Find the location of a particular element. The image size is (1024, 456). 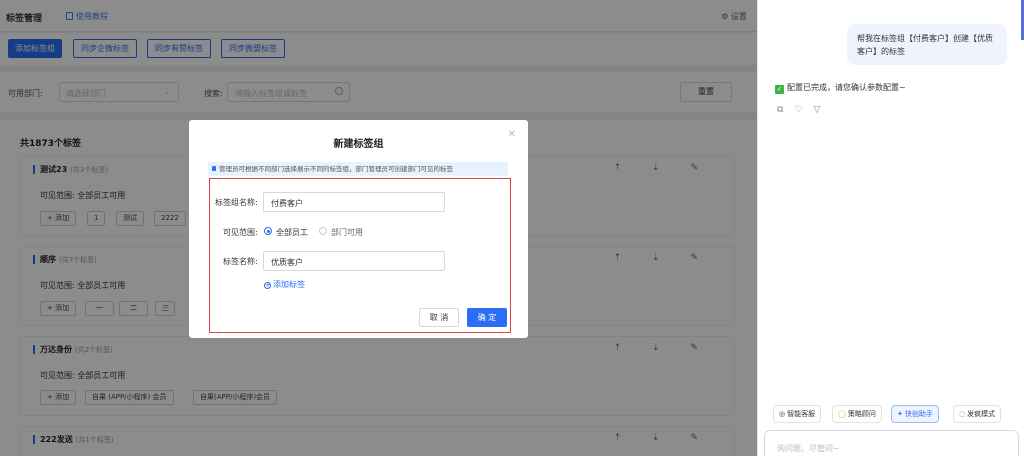

plus-circle-icon: + is located at coordinates (267, 285).